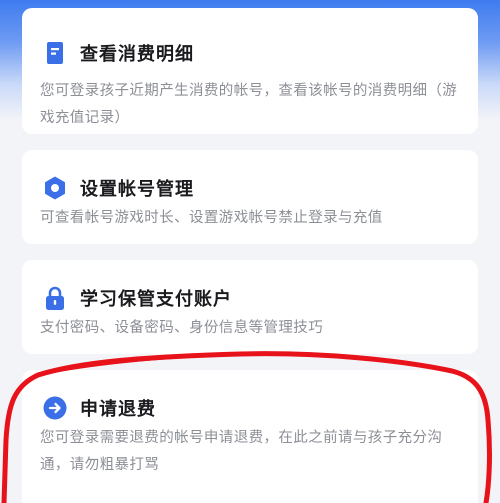 This screenshot has height=503, width=500. What do you see at coordinates (249, 104) in the screenshot?
I see `card-description: 您可登录孩子近期产生消费的帐号，查看该帐号的消费明细（游戏充值记录）` at bounding box center [249, 104].